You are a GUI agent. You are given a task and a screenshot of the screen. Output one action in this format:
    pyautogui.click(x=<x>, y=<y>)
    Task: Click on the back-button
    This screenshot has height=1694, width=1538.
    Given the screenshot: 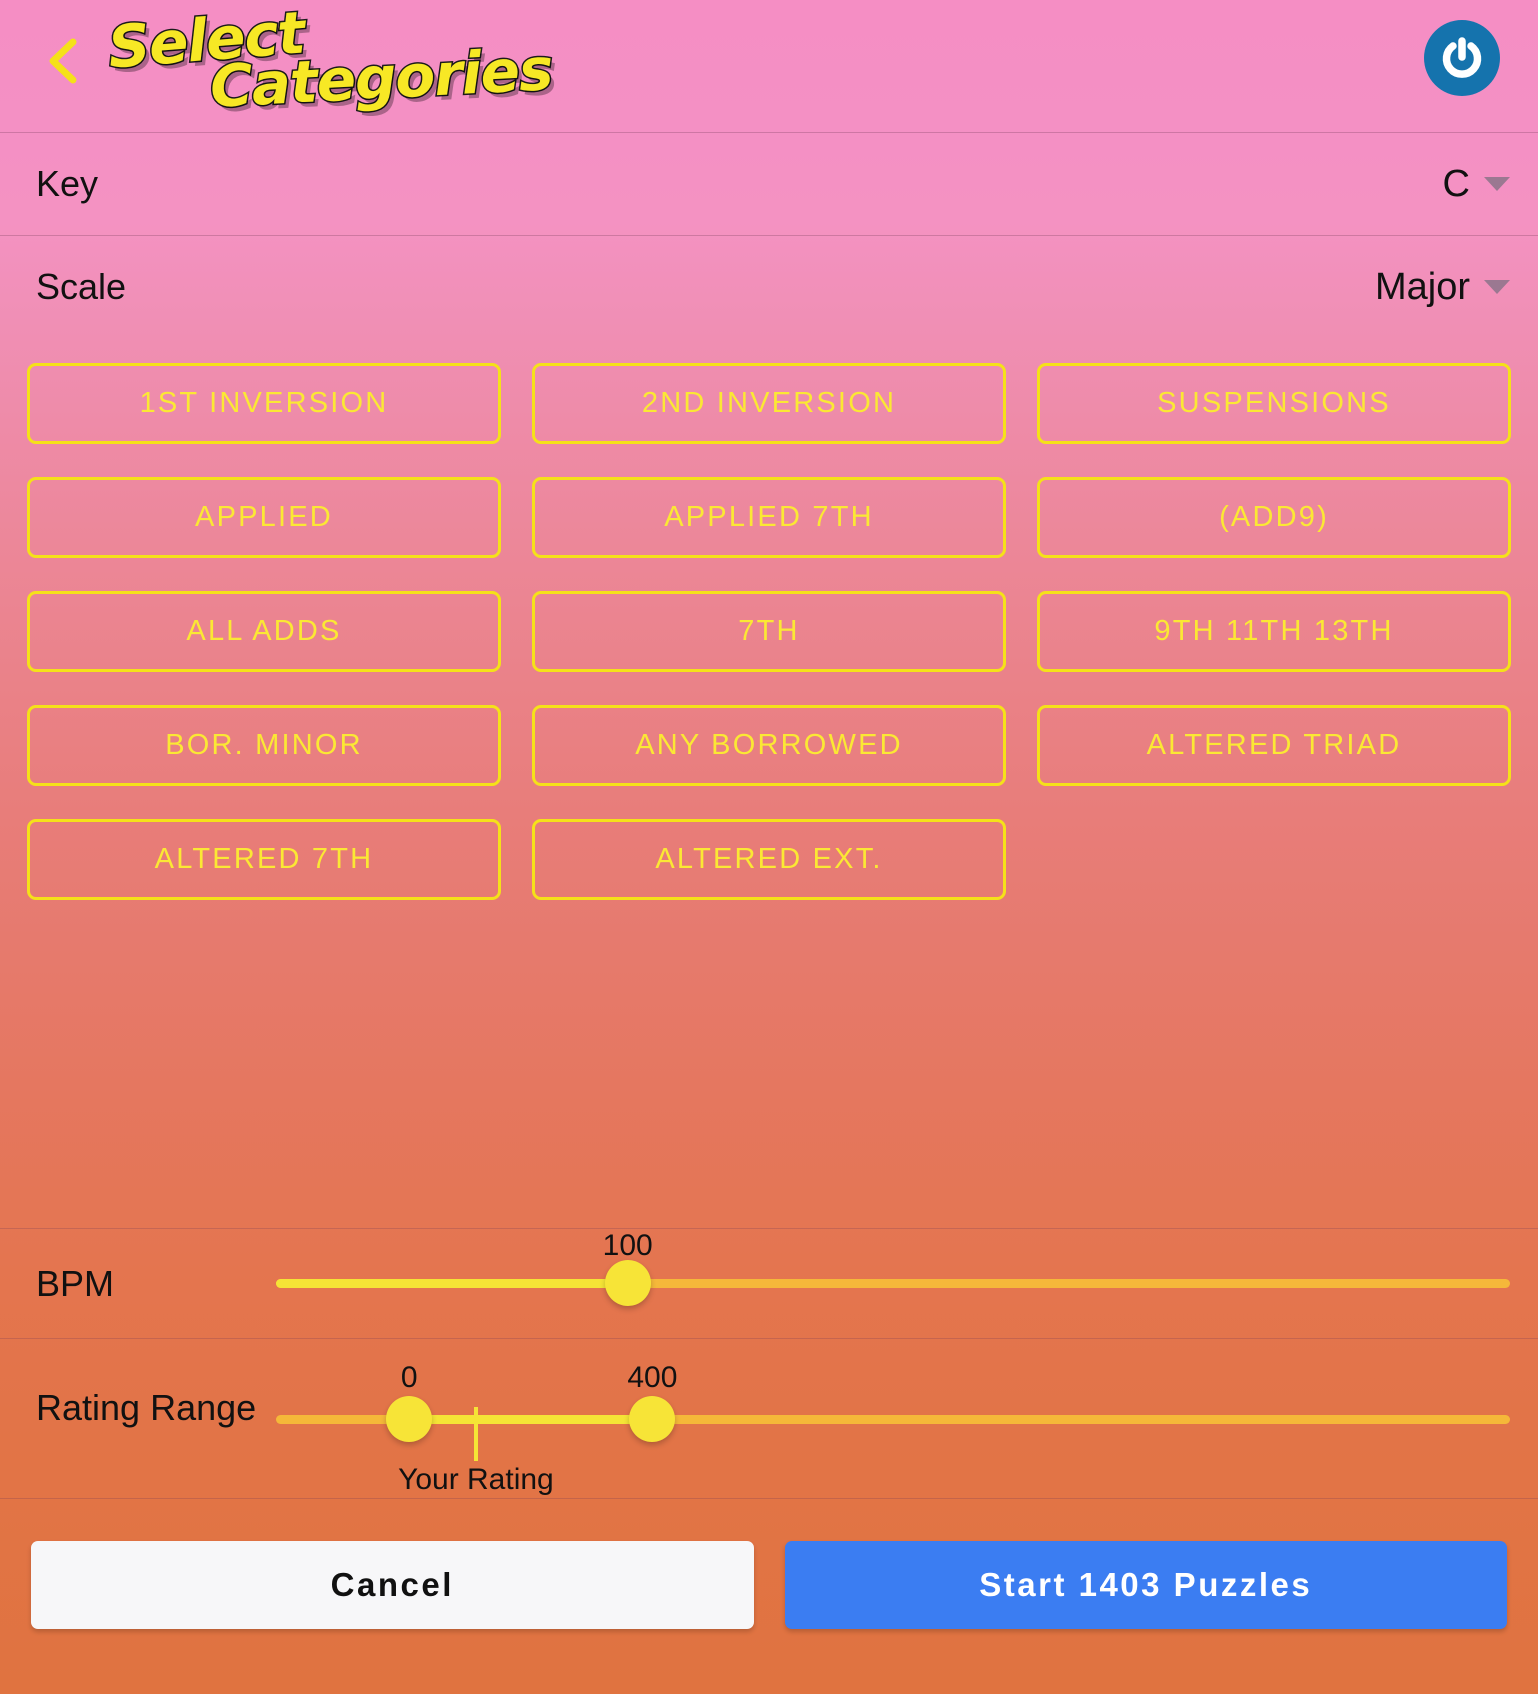 What is the action you would take?
    pyautogui.click(x=63, y=61)
    